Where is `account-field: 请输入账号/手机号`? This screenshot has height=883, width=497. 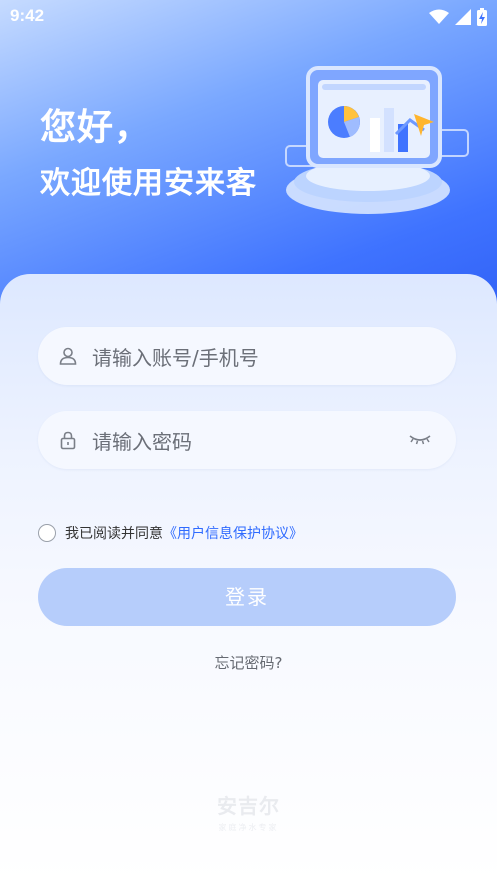 account-field: 请输入账号/手机号 is located at coordinates (247, 356).